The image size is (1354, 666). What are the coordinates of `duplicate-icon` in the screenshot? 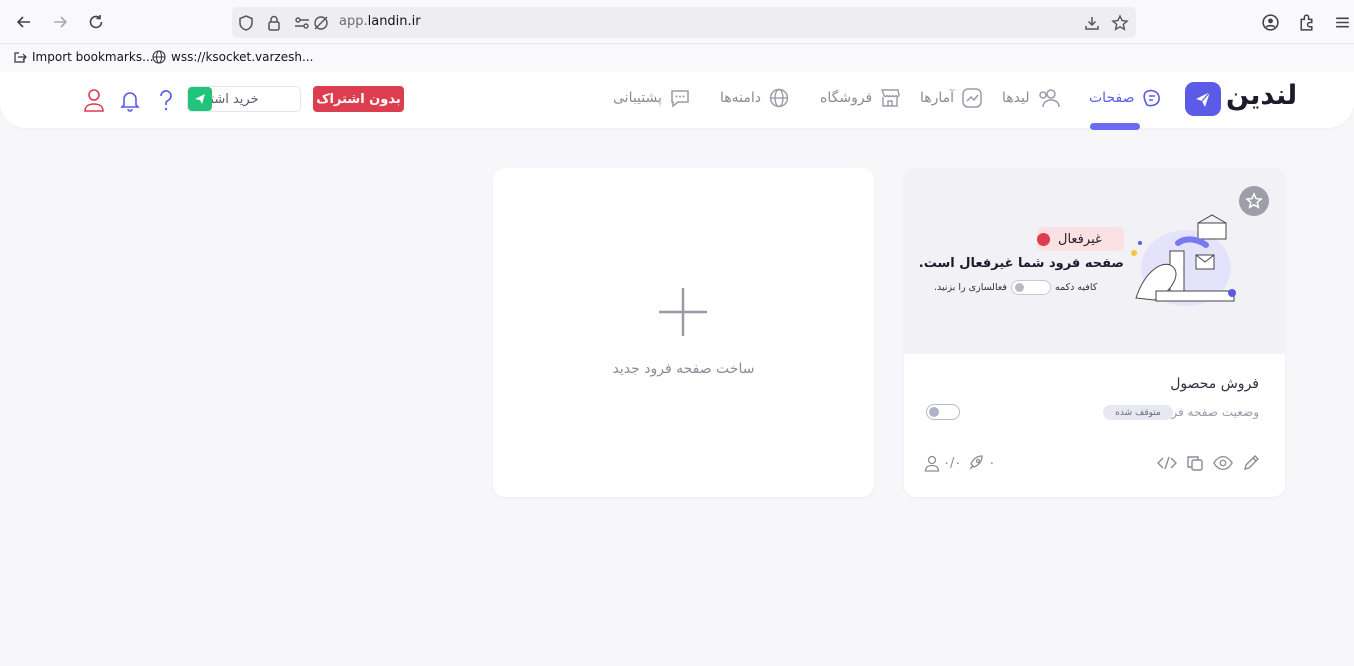 It's located at (1195, 463).